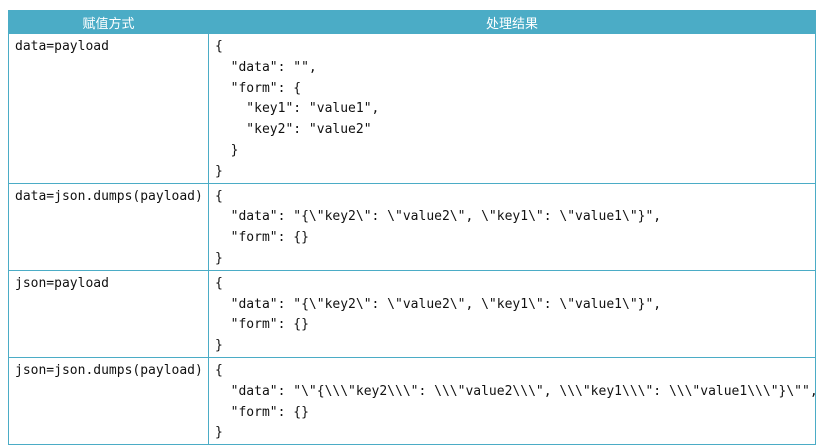  What do you see at coordinates (108, 313) in the screenshot?
I see `method-cell: json=payload` at bounding box center [108, 313].